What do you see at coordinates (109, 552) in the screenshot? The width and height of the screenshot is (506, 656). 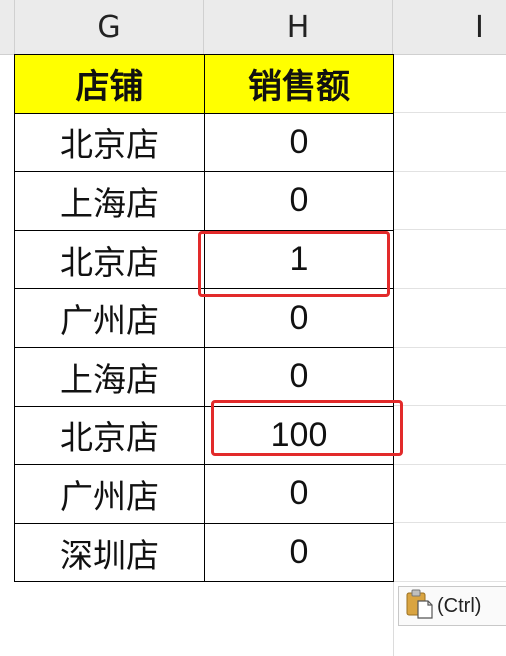 I see `store-cell: 深圳店` at bounding box center [109, 552].